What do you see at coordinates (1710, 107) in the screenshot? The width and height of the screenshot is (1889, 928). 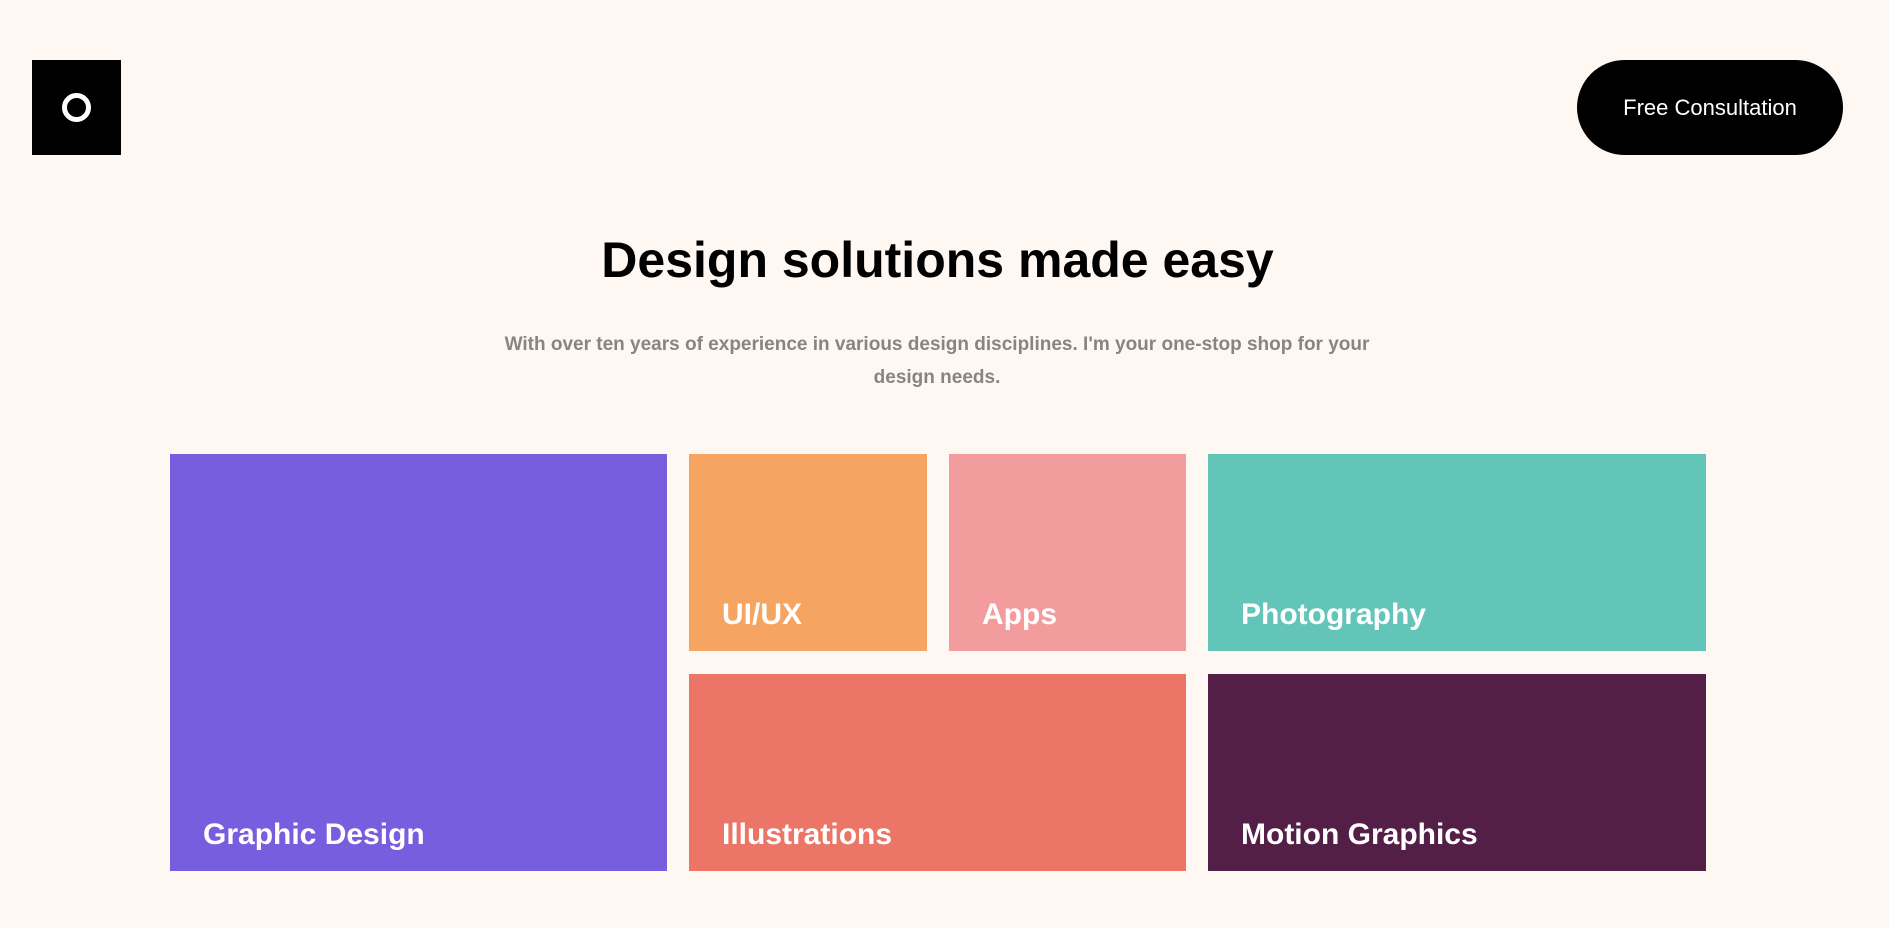 I see `free-consultation-button: Free Consultation` at bounding box center [1710, 107].